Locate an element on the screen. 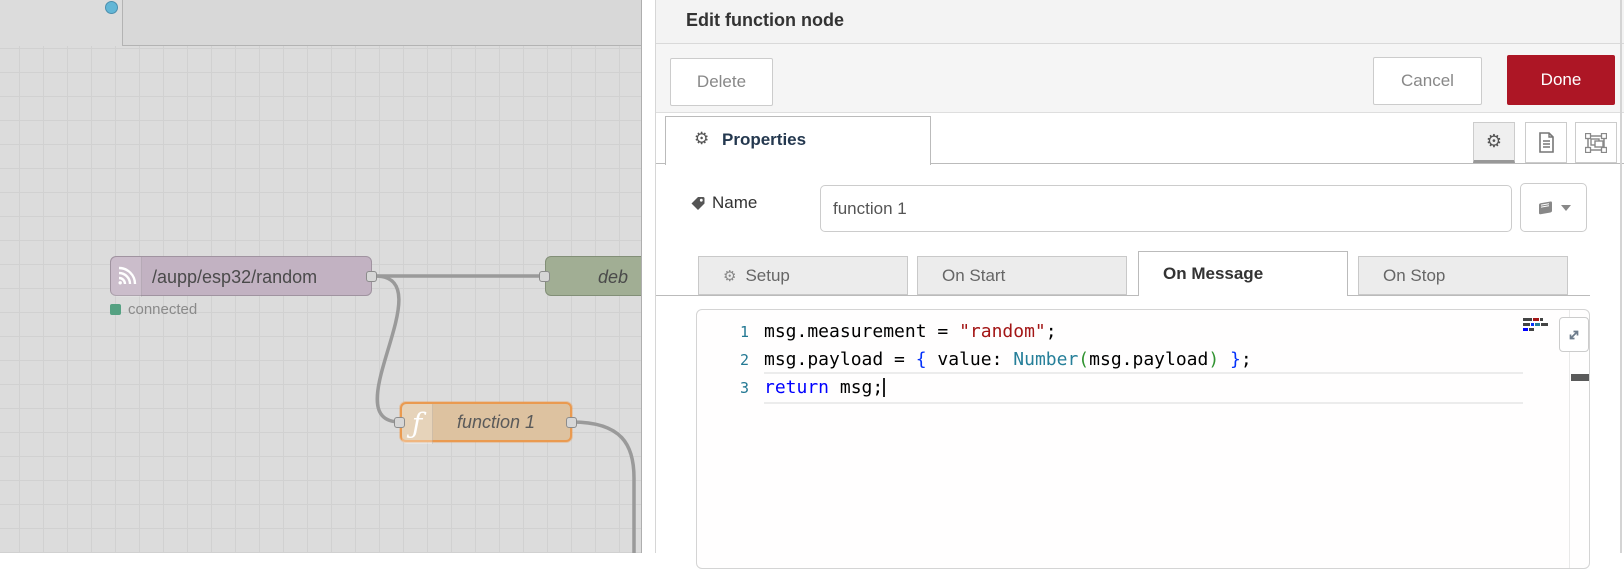 The image size is (1624, 569). group-appearance-icon is located at coordinates (1596, 142).